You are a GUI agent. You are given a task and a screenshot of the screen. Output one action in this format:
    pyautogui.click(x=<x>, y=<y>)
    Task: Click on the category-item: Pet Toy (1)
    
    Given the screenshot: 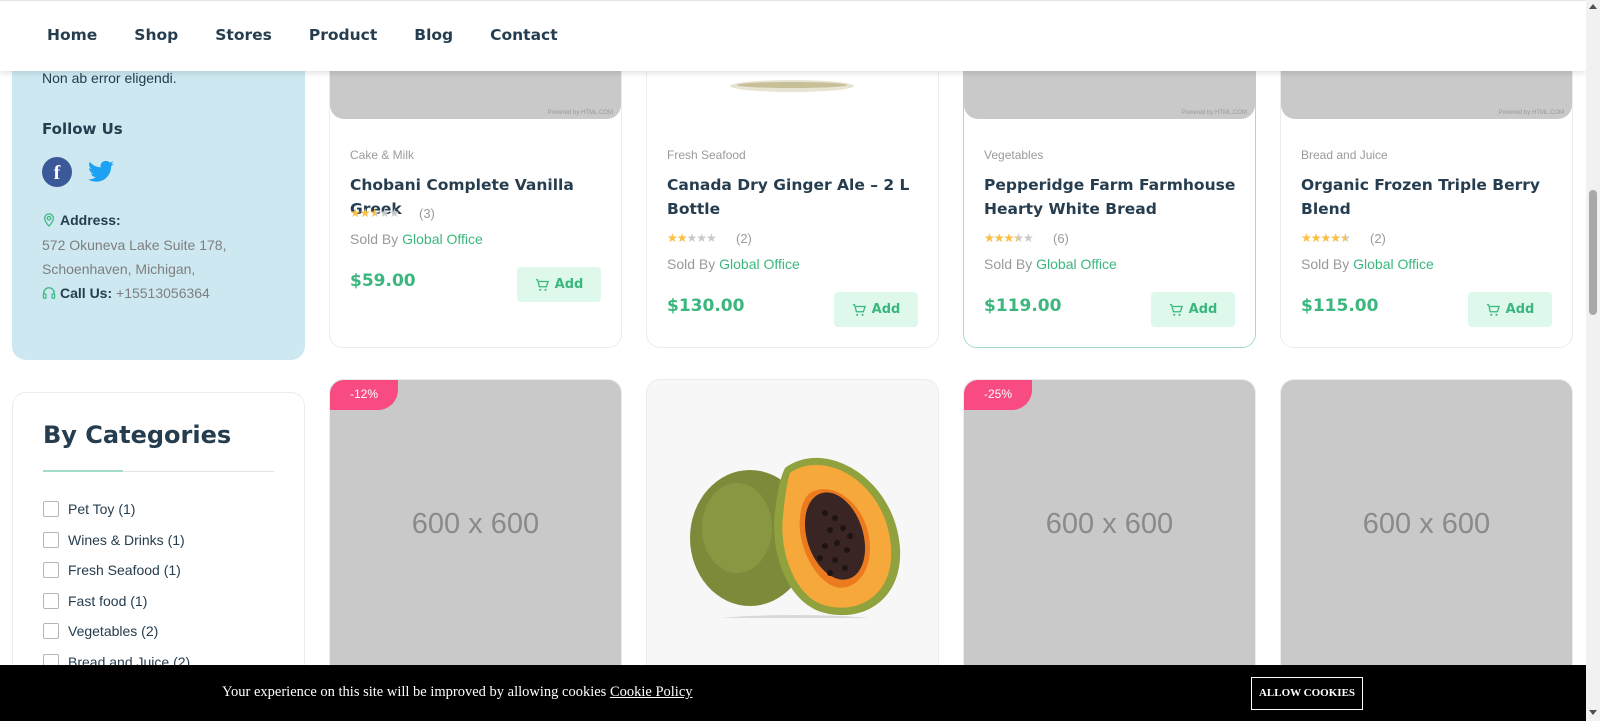 What is the action you would take?
    pyautogui.click(x=116, y=516)
    